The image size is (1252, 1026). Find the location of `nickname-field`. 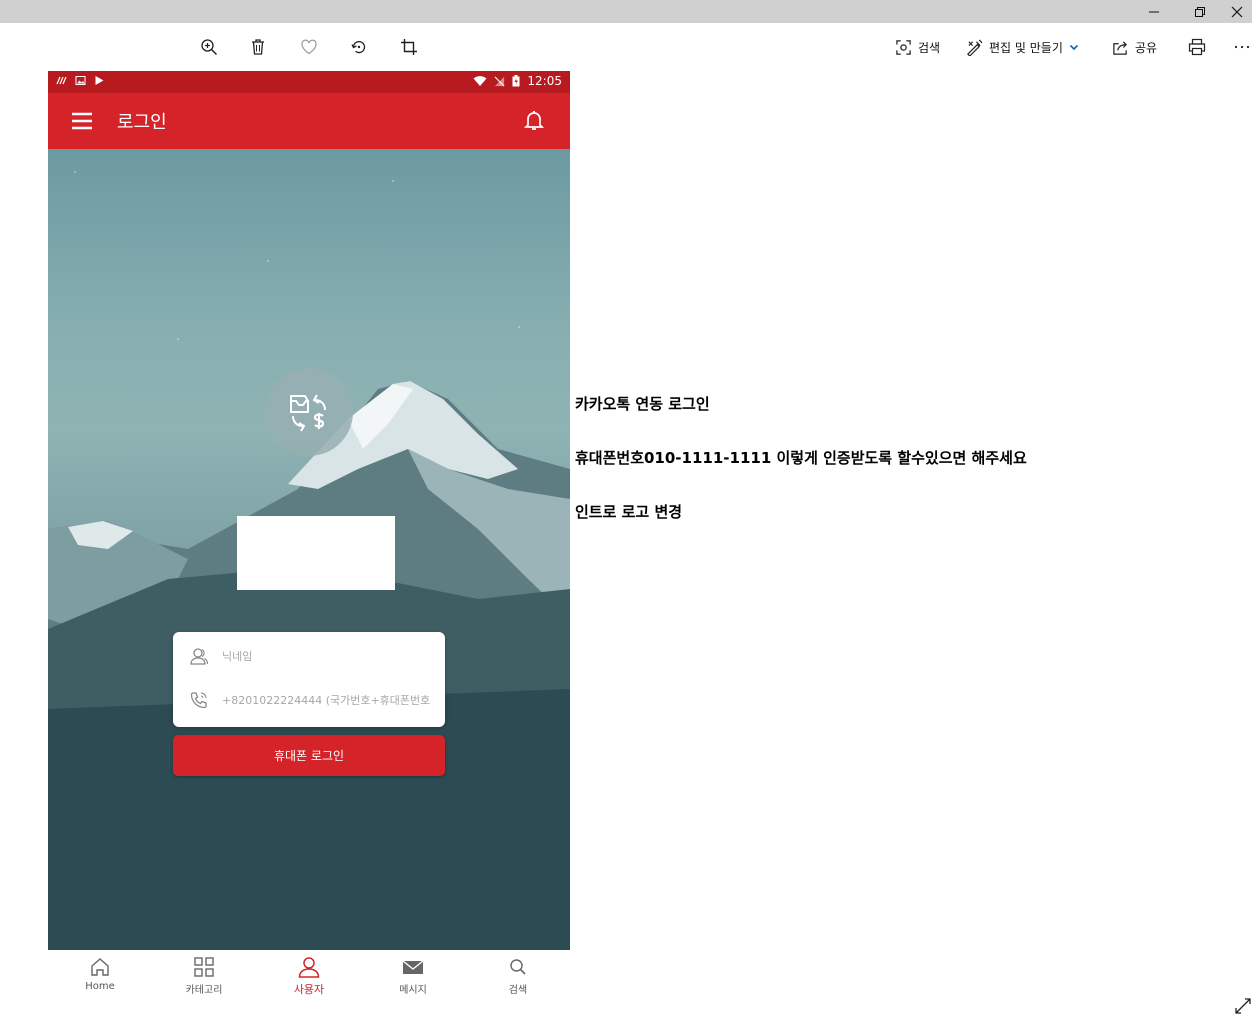

nickname-field is located at coordinates (309, 656).